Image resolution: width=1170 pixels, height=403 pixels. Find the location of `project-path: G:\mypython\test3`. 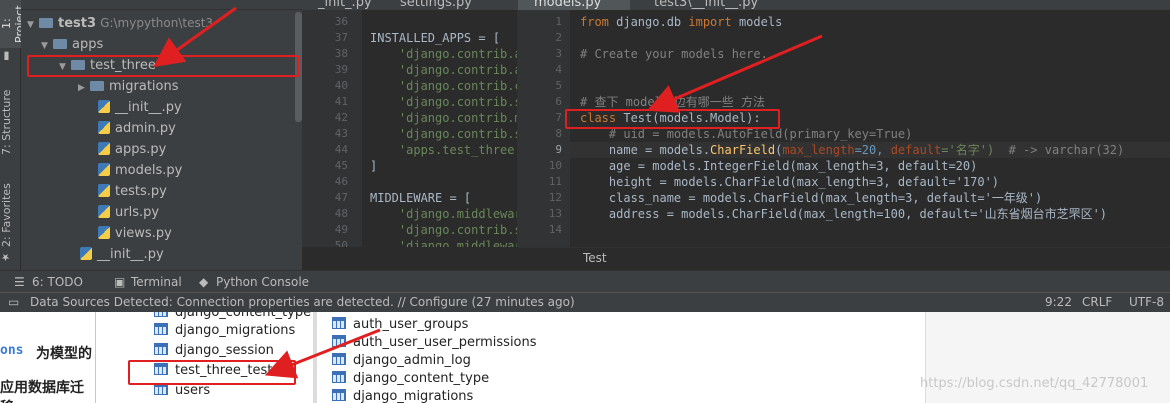

project-path: G:\mypython\test3 is located at coordinates (157, 23).